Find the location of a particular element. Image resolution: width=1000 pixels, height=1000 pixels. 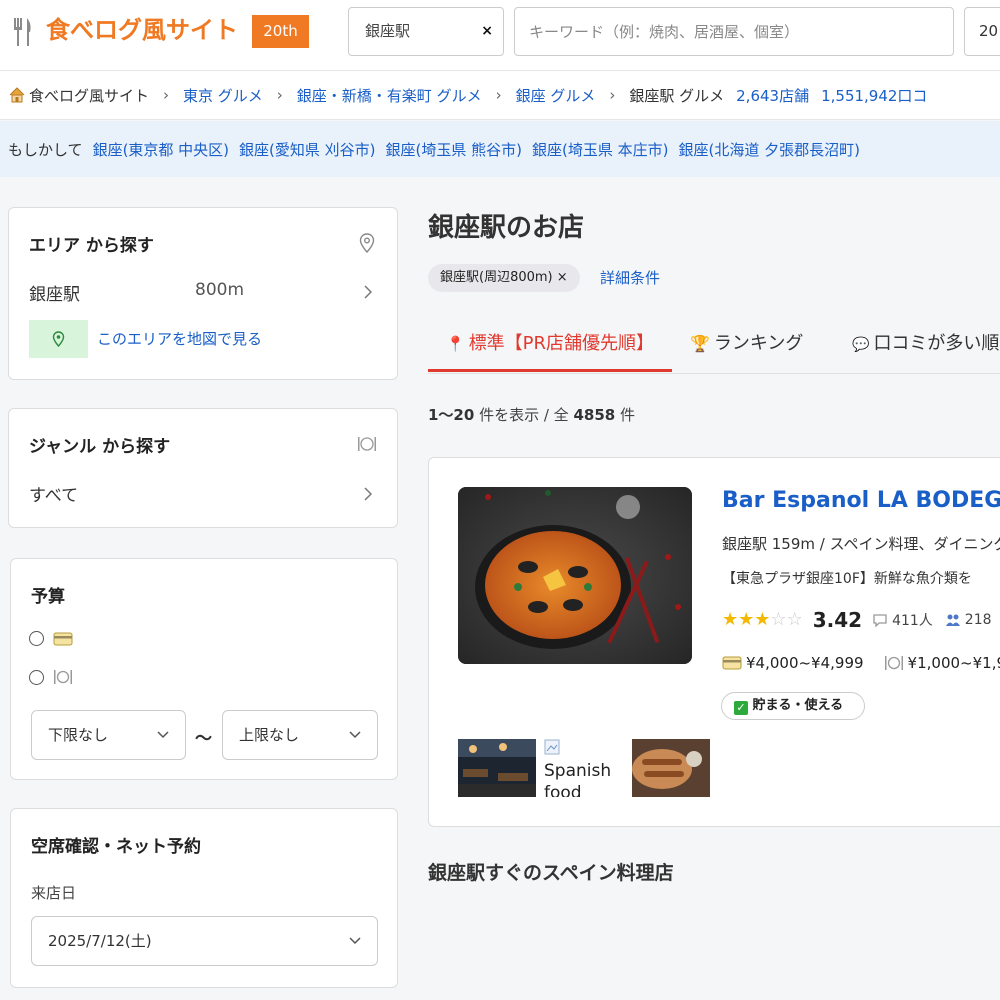

genre-filter-card: ジャンル から探す すべて is located at coordinates (203, 468).